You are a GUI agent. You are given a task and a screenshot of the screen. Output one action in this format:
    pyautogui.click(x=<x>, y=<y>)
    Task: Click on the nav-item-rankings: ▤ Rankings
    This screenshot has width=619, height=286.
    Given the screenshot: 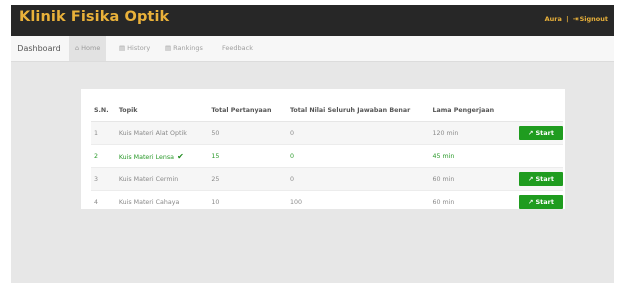 What is the action you would take?
    pyautogui.click(x=184, y=48)
    